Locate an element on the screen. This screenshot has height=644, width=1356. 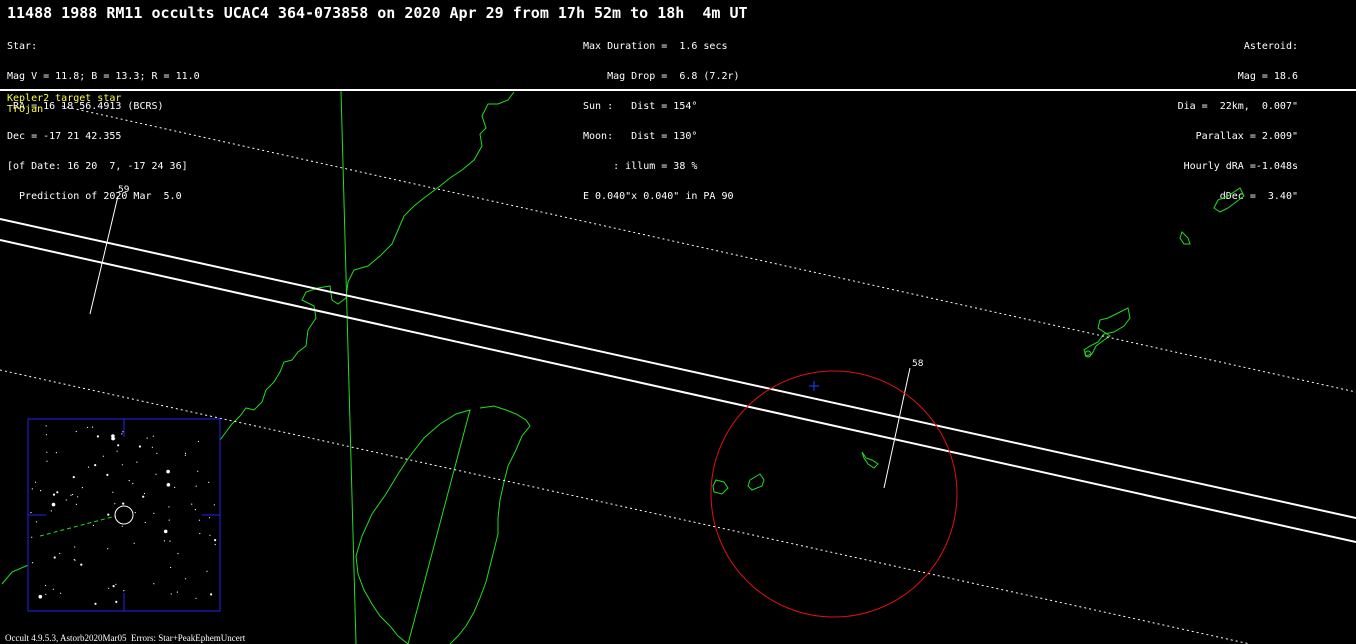
island-amami is located at coordinates (1229, 200).